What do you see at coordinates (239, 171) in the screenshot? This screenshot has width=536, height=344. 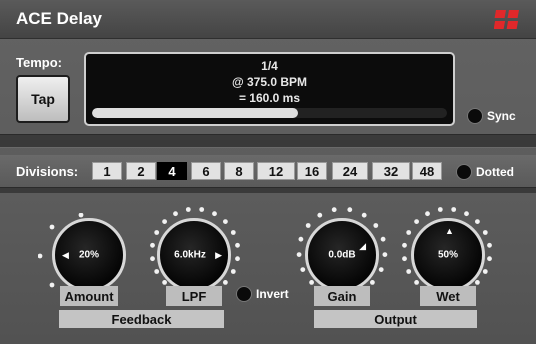 I see `division-button-8: 8` at bounding box center [239, 171].